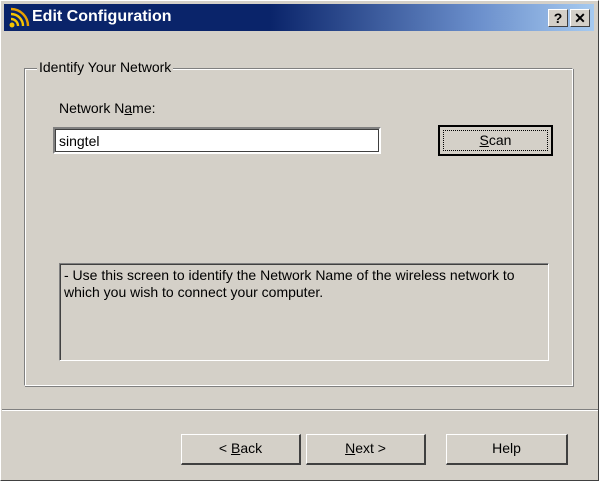 The height and width of the screenshot is (481, 599). Describe the element at coordinates (580, 18) in the screenshot. I see `close-button: ✕` at that location.